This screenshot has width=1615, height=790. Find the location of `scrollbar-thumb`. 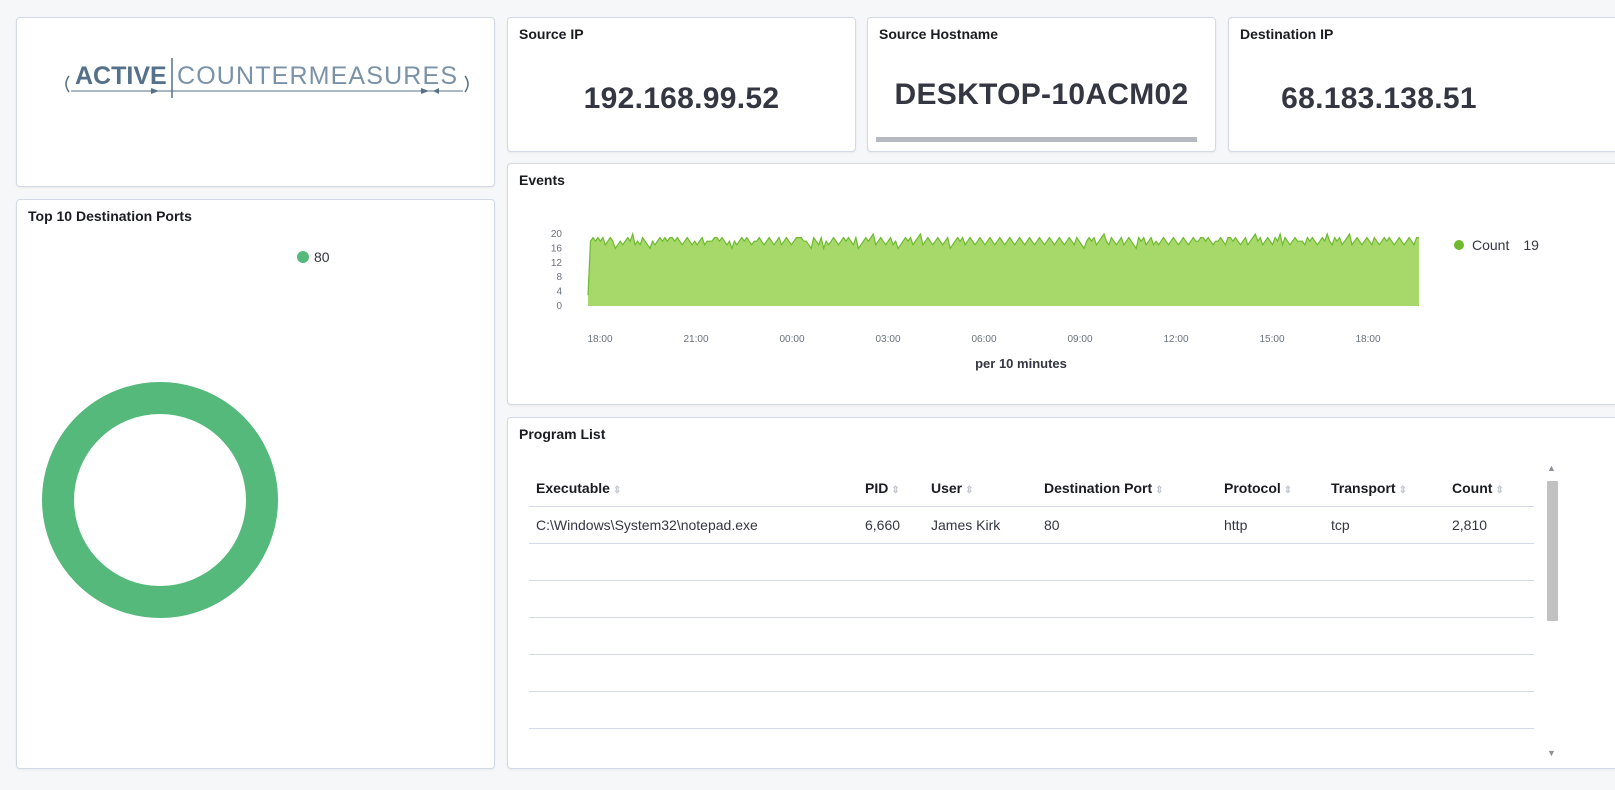

scrollbar-thumb is located at coordinates (1552, 551).